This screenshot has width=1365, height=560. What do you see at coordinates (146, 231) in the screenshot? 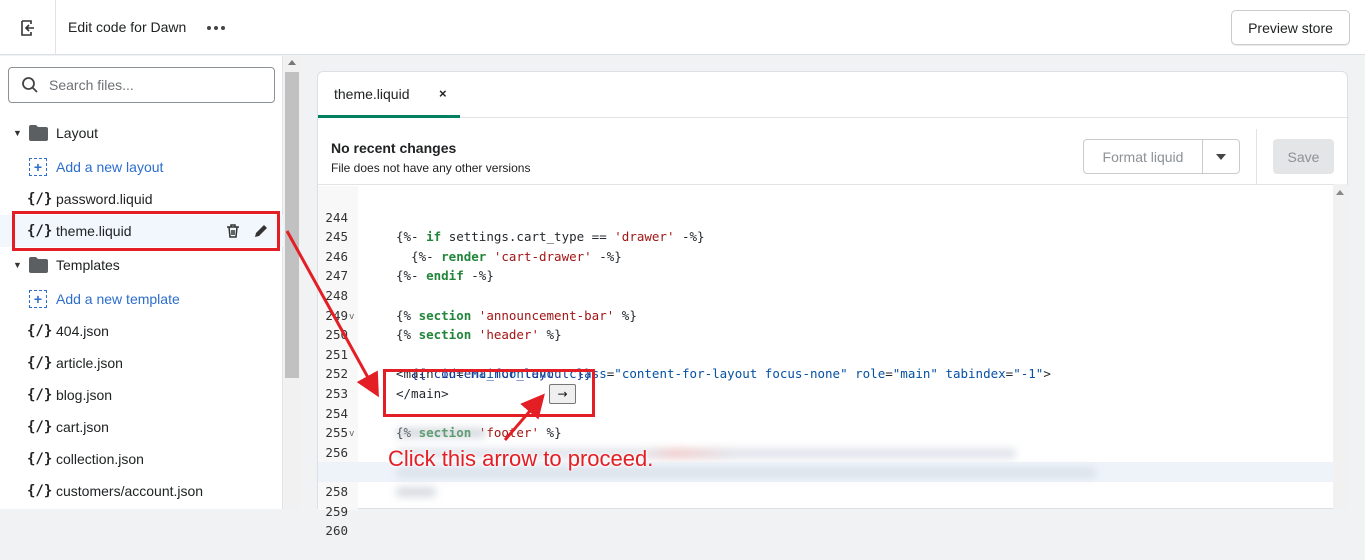
I see `highlight-box-theme-file` at bounding box center [146, 231].